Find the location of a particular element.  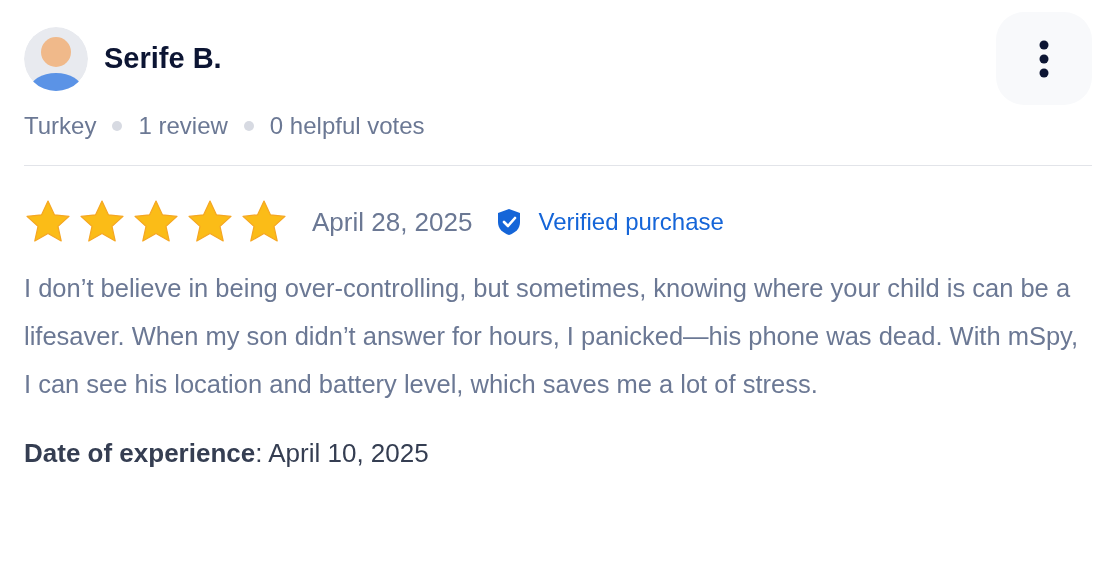

reviewer-meta: Turkey is located at coordinates (60, 126).